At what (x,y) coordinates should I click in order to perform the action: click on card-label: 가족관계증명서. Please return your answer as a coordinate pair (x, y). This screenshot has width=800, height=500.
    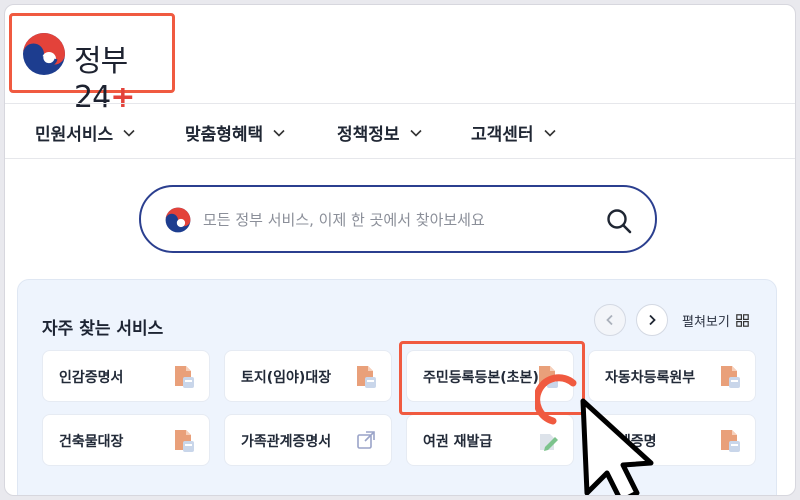
    Looking at the image, I should click on (286, 442).